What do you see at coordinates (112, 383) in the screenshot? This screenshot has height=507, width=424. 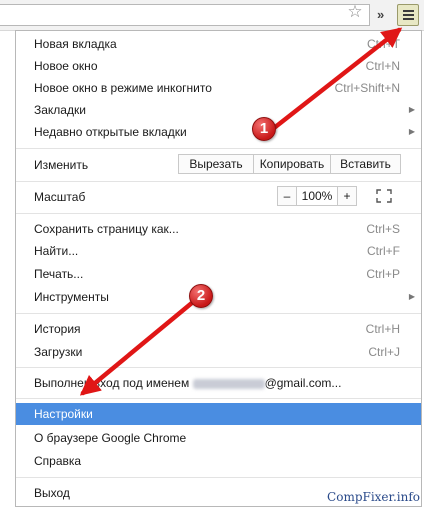 I see `signed-in-prefix: Выполнен вход под именем` at bounding box center [112, 383].